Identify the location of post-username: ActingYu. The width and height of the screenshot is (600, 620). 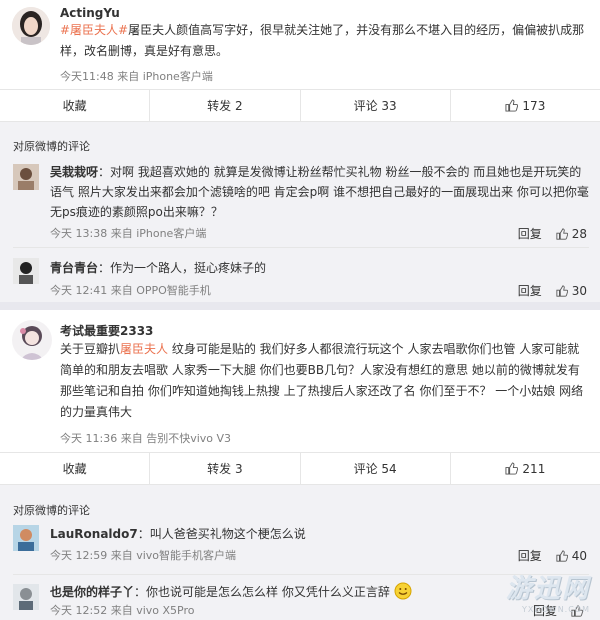
(90, 13).